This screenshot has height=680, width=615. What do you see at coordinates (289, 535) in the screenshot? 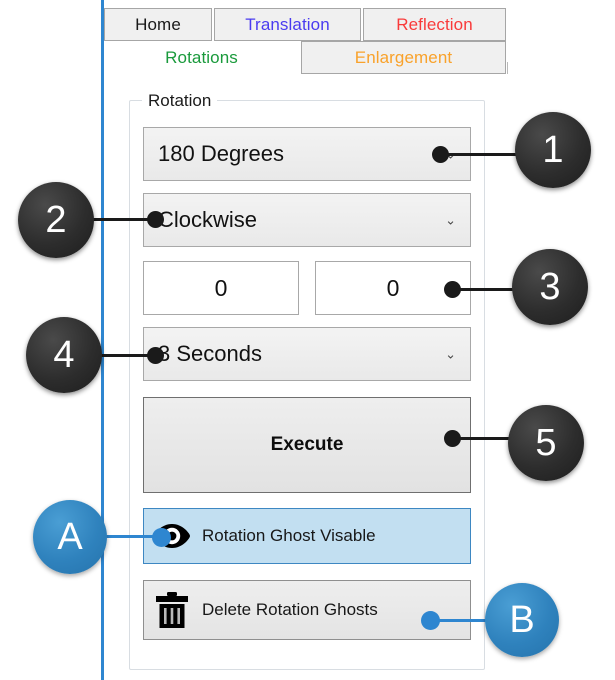
I see `rotation-ghost-visible-label: Rotation Ghost Visable` at bounding box center [289, 535].